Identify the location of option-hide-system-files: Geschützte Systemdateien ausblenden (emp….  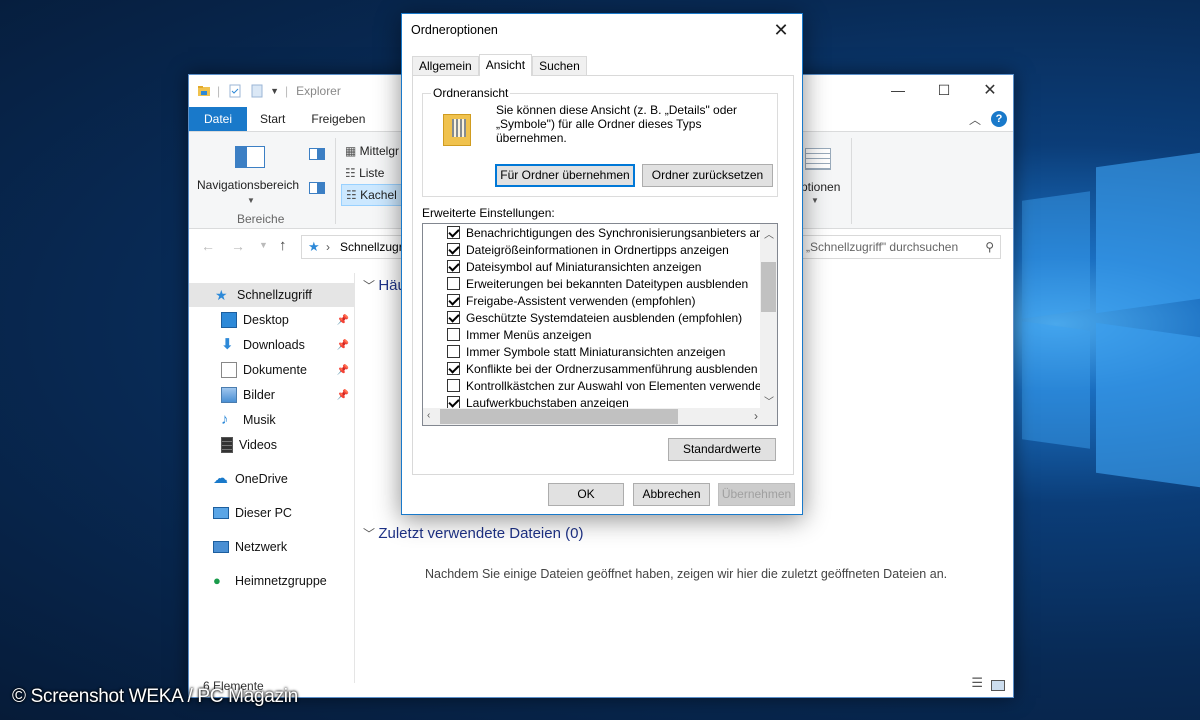
(594, 317).